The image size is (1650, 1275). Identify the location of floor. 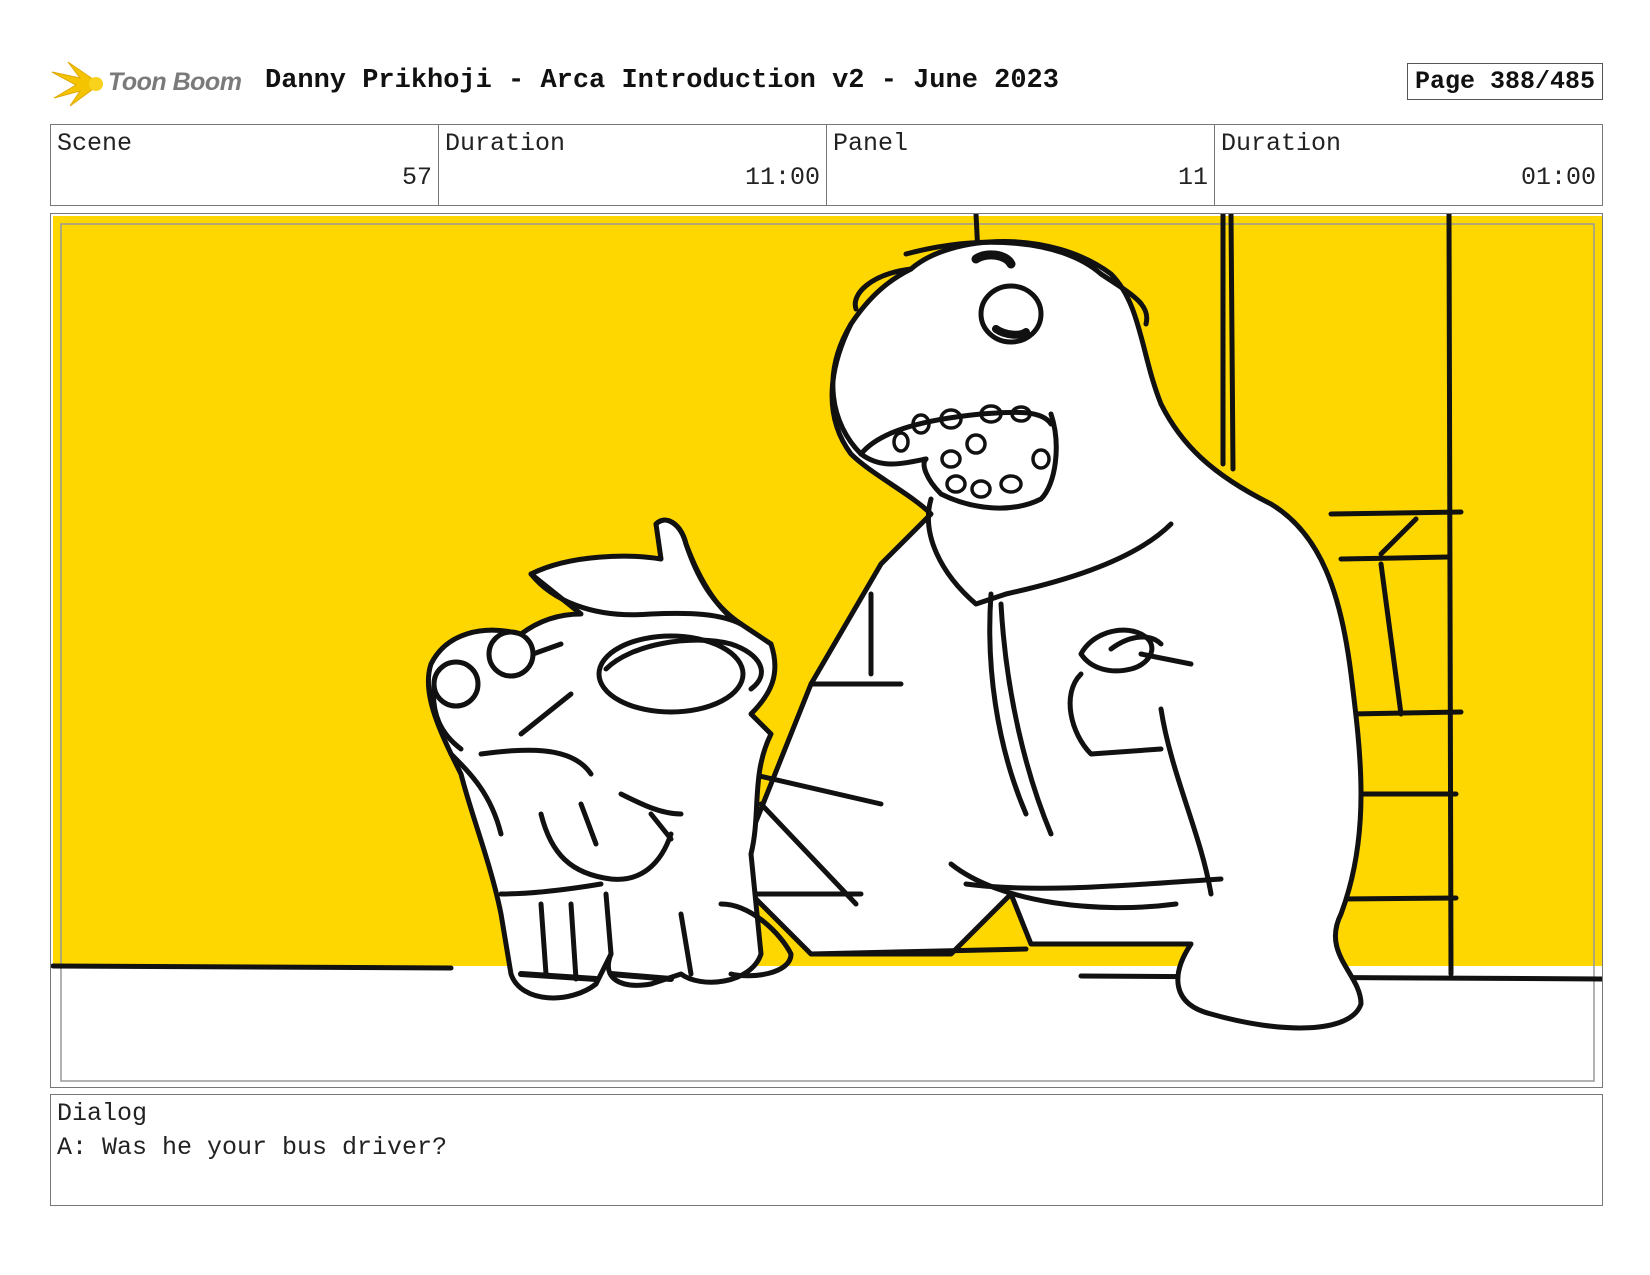
(827, 1026).